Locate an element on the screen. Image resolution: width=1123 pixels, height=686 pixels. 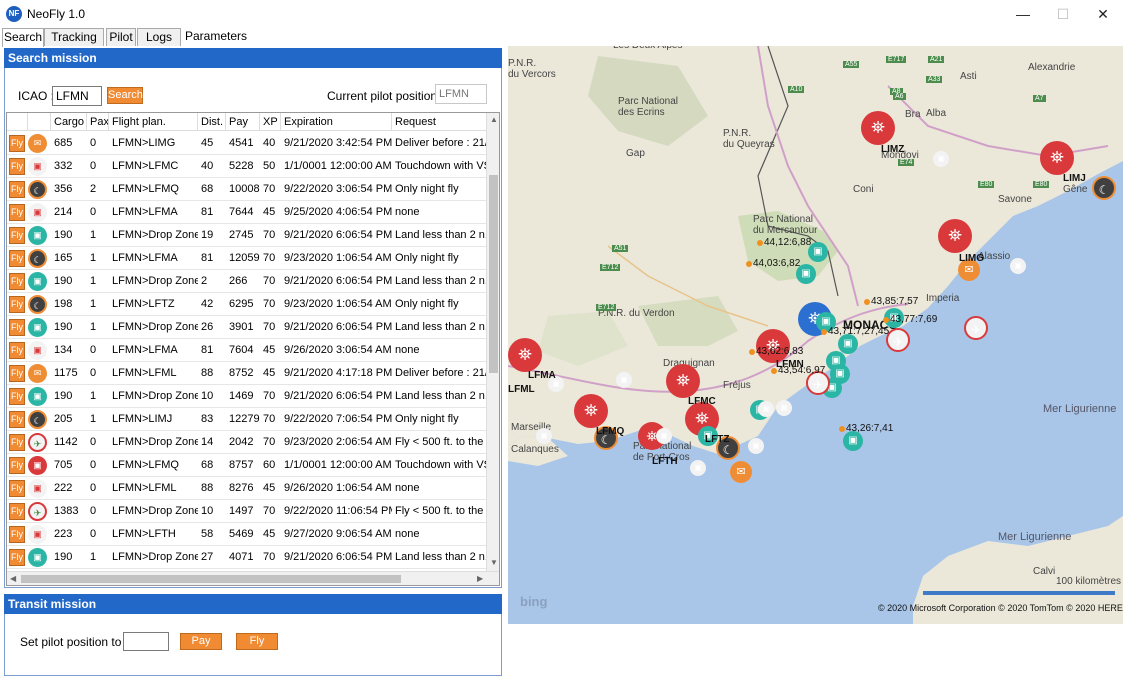
tab-logs: Logs is located at coordinates (159, 37).